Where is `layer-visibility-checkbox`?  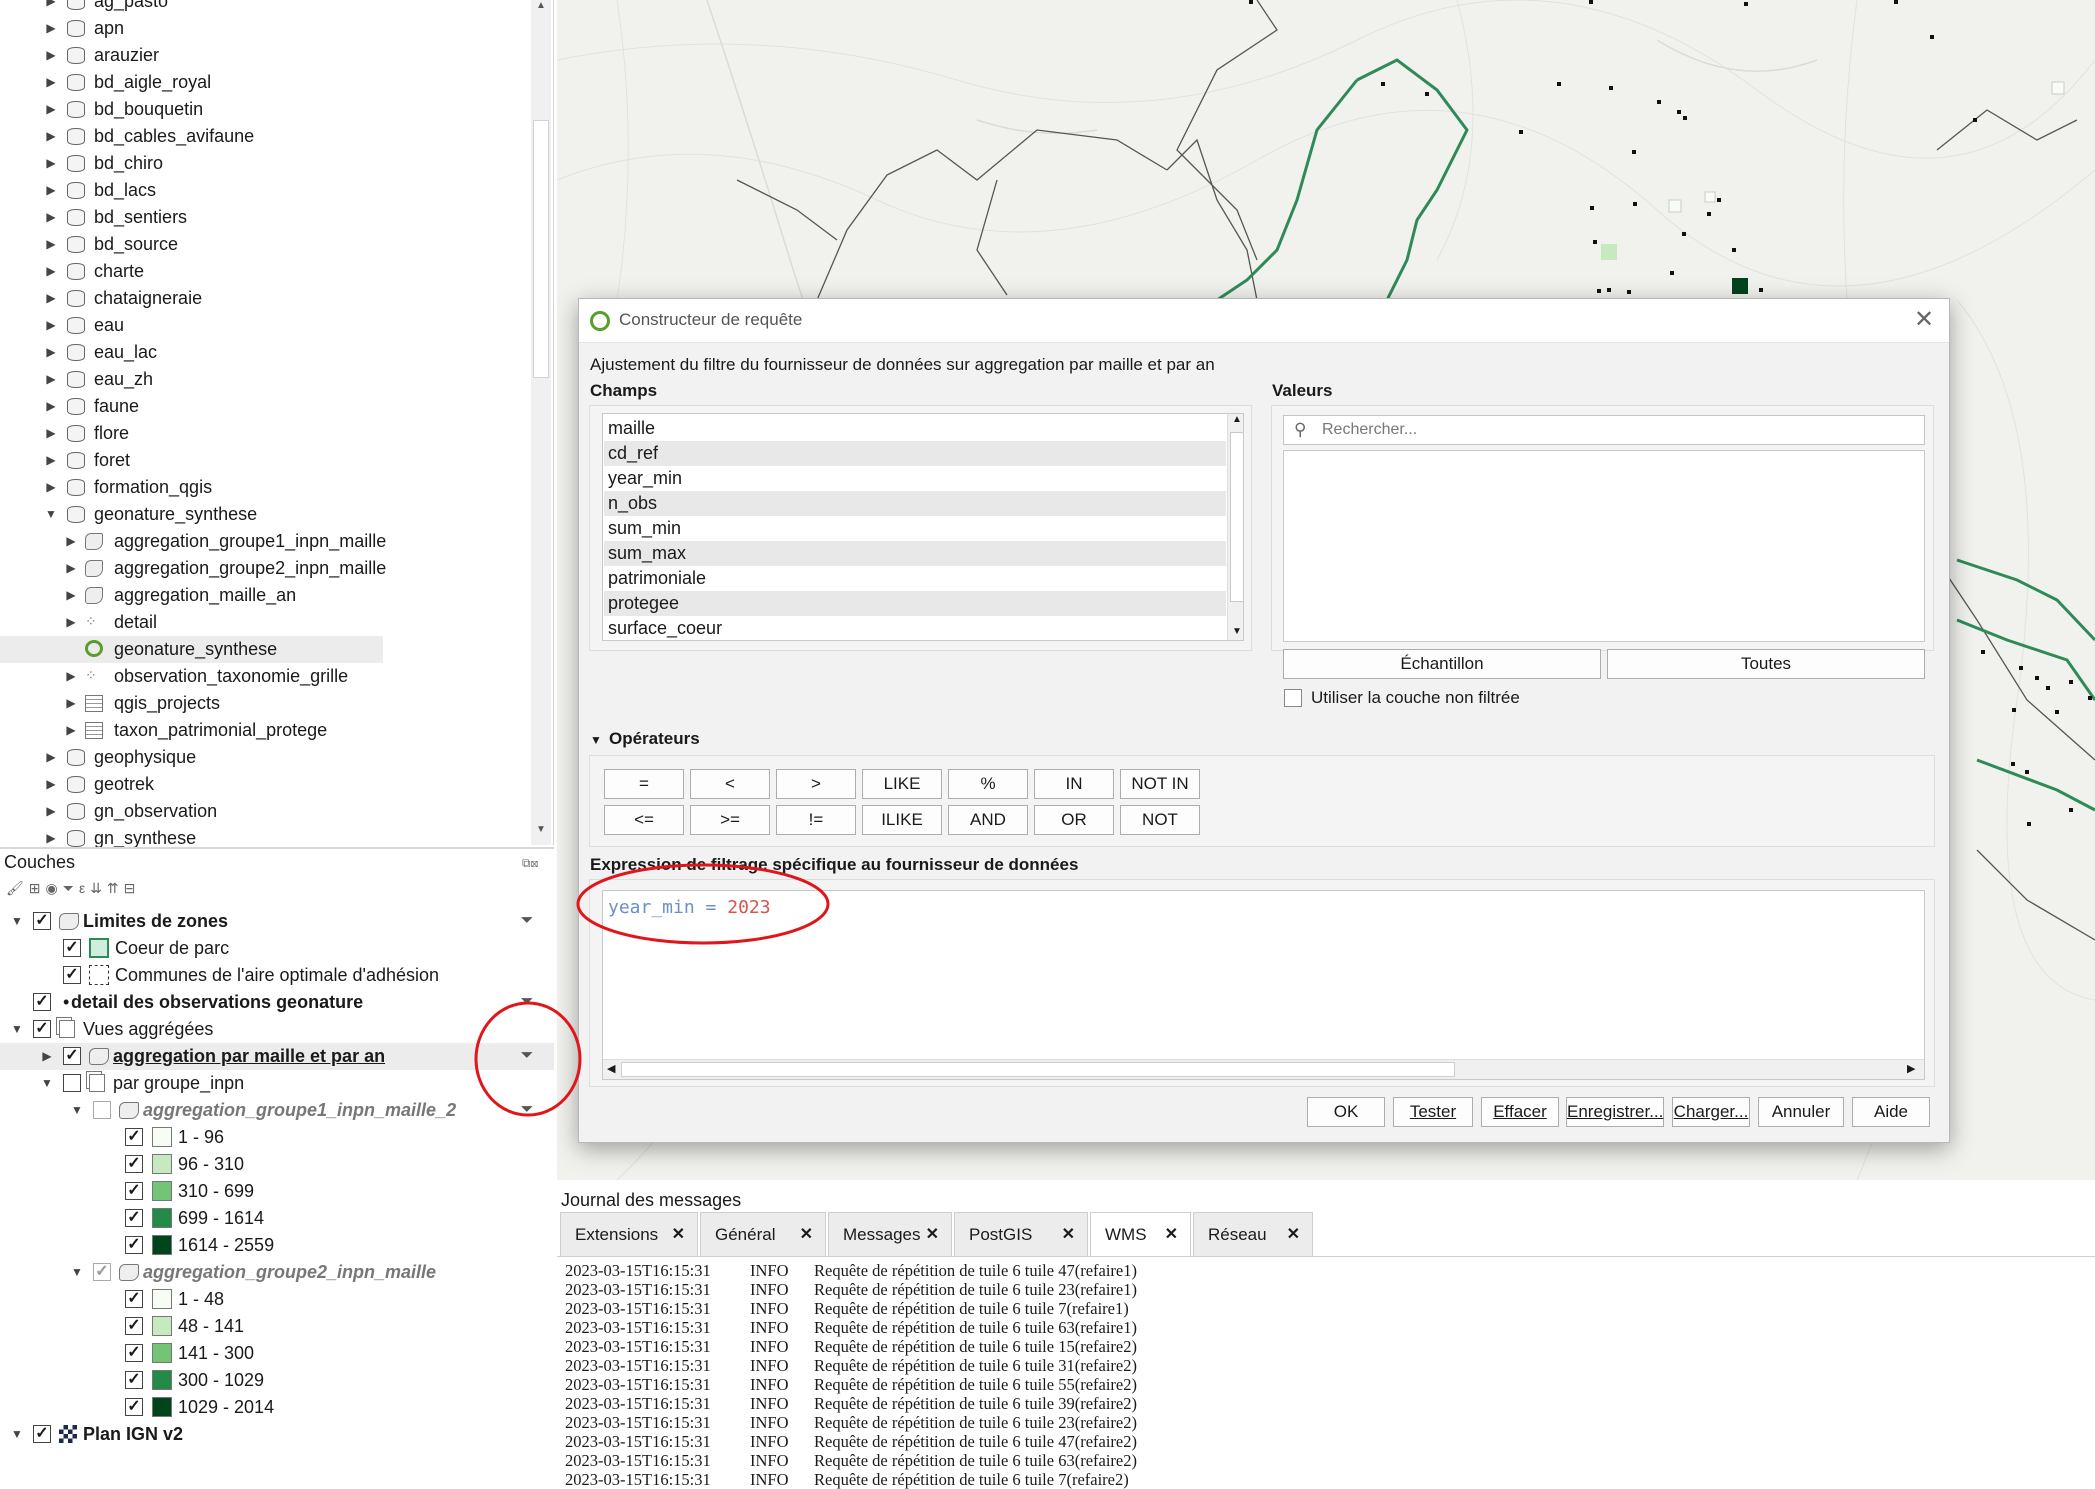 layer-visibility-checkbox is located at coordinates (72, 1083).